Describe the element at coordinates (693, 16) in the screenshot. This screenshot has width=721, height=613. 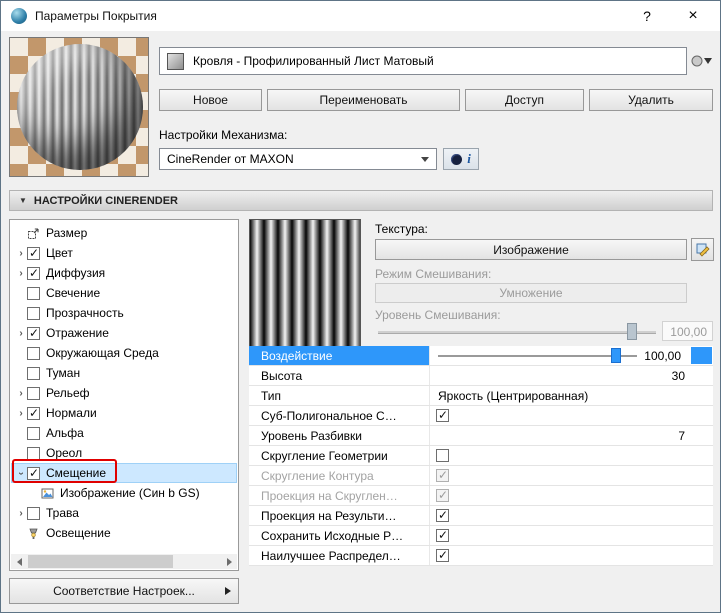
I see `close-button: ×` at that location.